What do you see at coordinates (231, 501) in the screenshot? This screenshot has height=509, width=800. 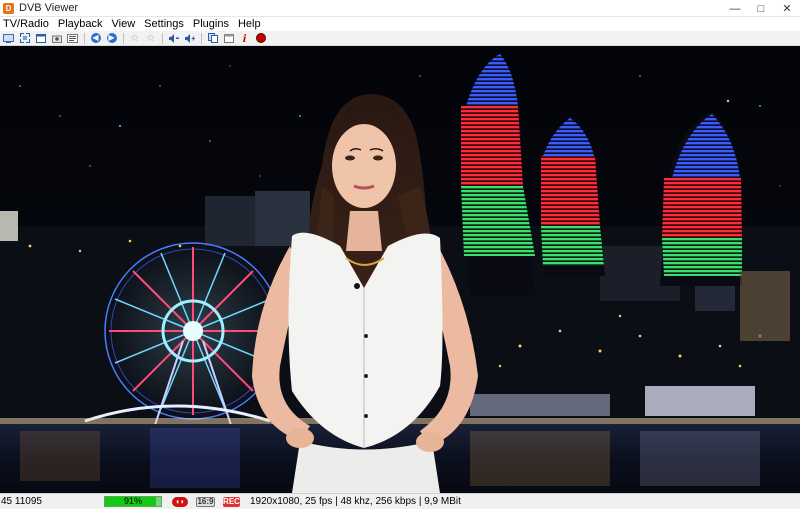 I see `record-status-badge: REC` at bounding box center [231, 501].